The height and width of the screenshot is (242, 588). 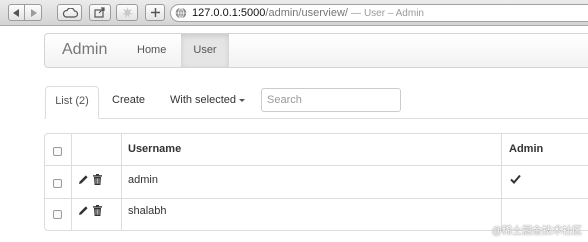 I want to click on puzzle-icon, so click(x=127, y=12).